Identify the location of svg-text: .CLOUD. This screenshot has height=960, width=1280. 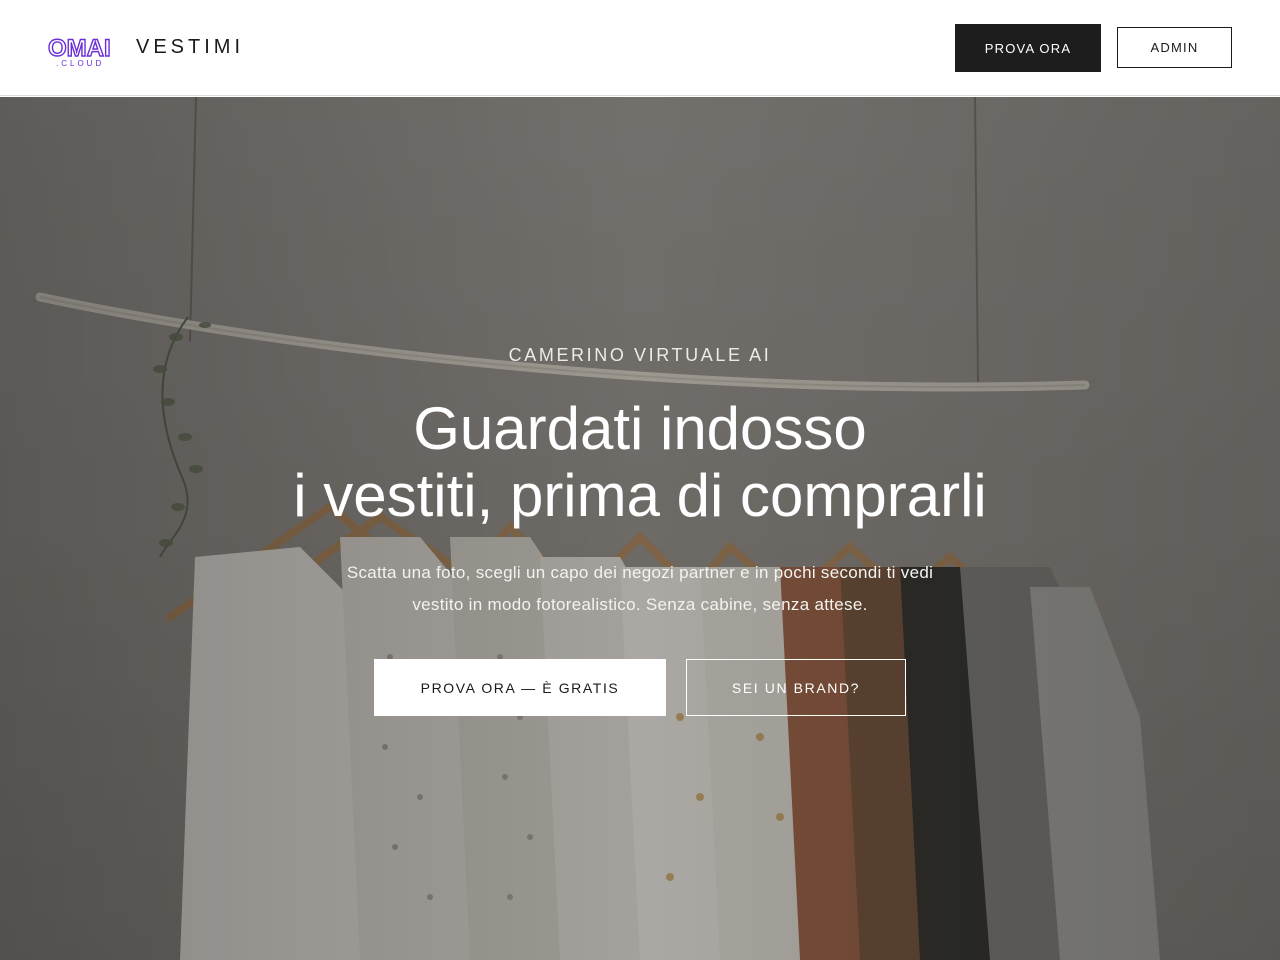
(80, 63).